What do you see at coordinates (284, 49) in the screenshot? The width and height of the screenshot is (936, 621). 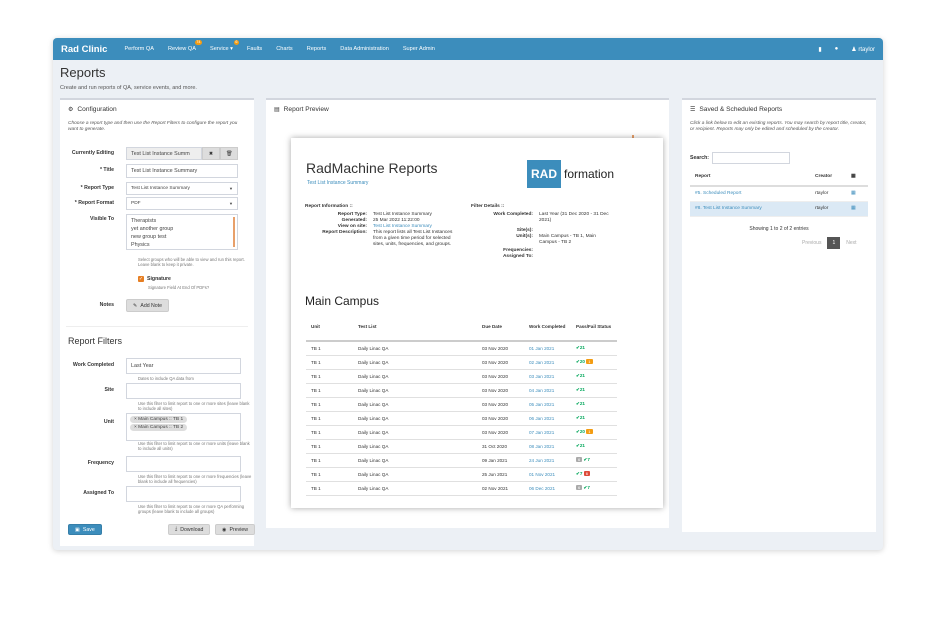 I see `nav-charts: Charts` at bounding box center [284, 49].